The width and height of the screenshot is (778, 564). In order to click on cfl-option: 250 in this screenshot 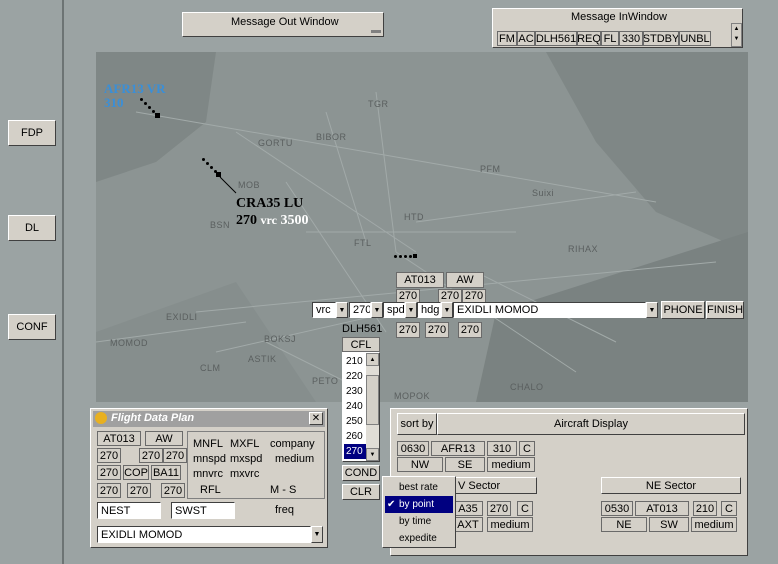, I will do `click(355, 421)`.